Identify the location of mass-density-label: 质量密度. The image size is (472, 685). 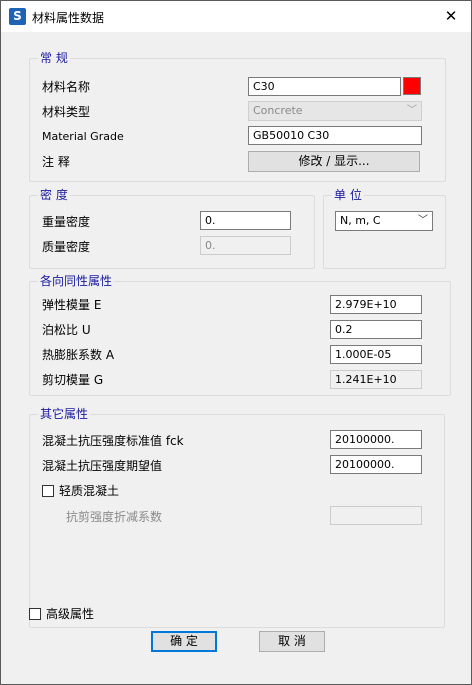
(66, 247).